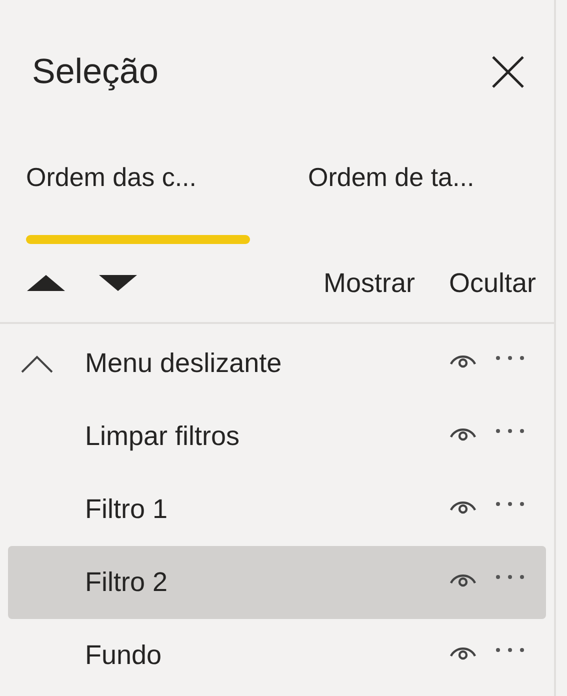  I want to click on layer-name: Limpar filtros, so click(163, 437).